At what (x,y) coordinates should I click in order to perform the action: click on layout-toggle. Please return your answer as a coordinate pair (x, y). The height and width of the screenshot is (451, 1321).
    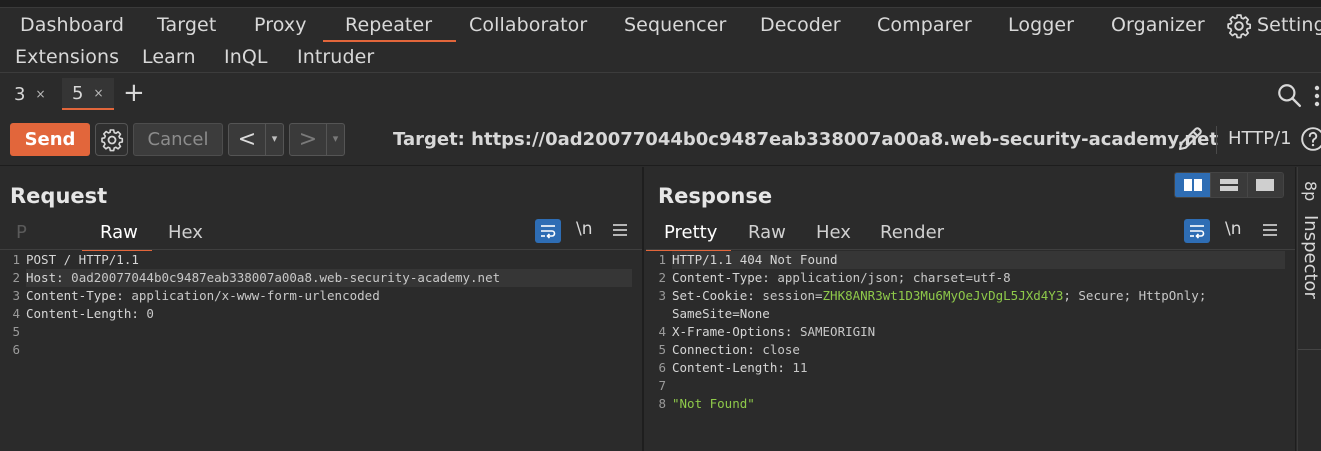
    Looking at the image, I should click on (1229, 185).